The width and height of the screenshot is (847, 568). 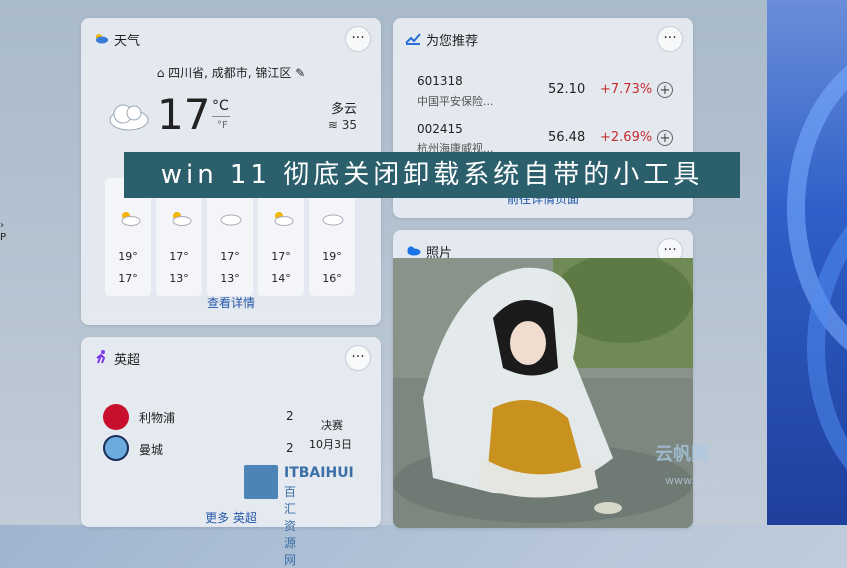 What do you see at coordinates (101, 357) in the screenshot?
I see `running-person-icon` at bounding box center [101, 357].